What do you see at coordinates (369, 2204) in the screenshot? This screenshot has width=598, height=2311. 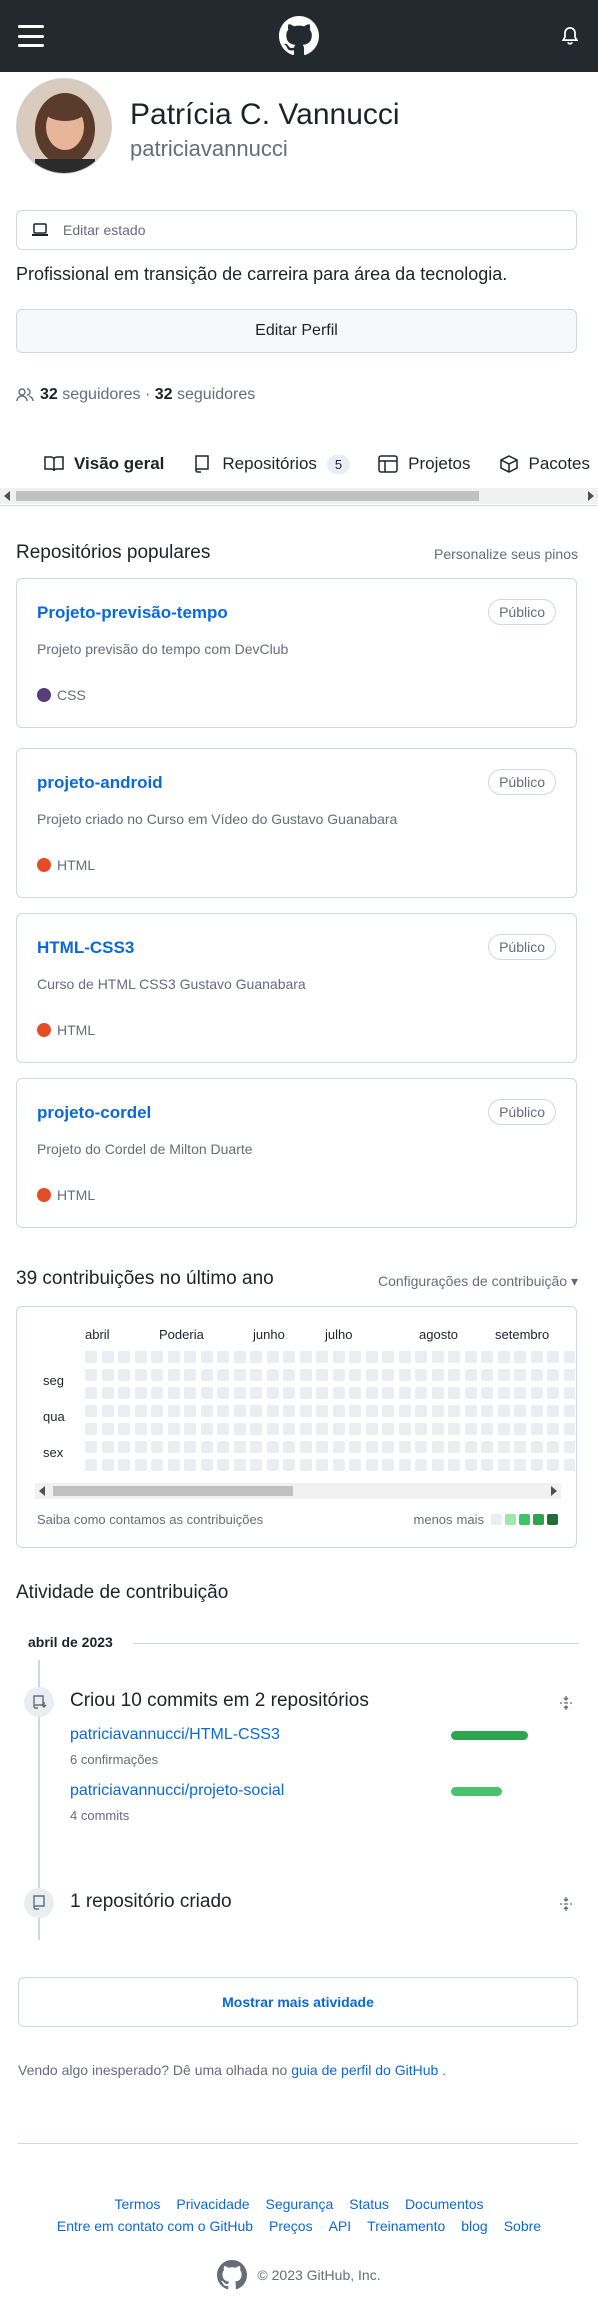 I see `footer-link: Status` at bounding box center [369, 2204].